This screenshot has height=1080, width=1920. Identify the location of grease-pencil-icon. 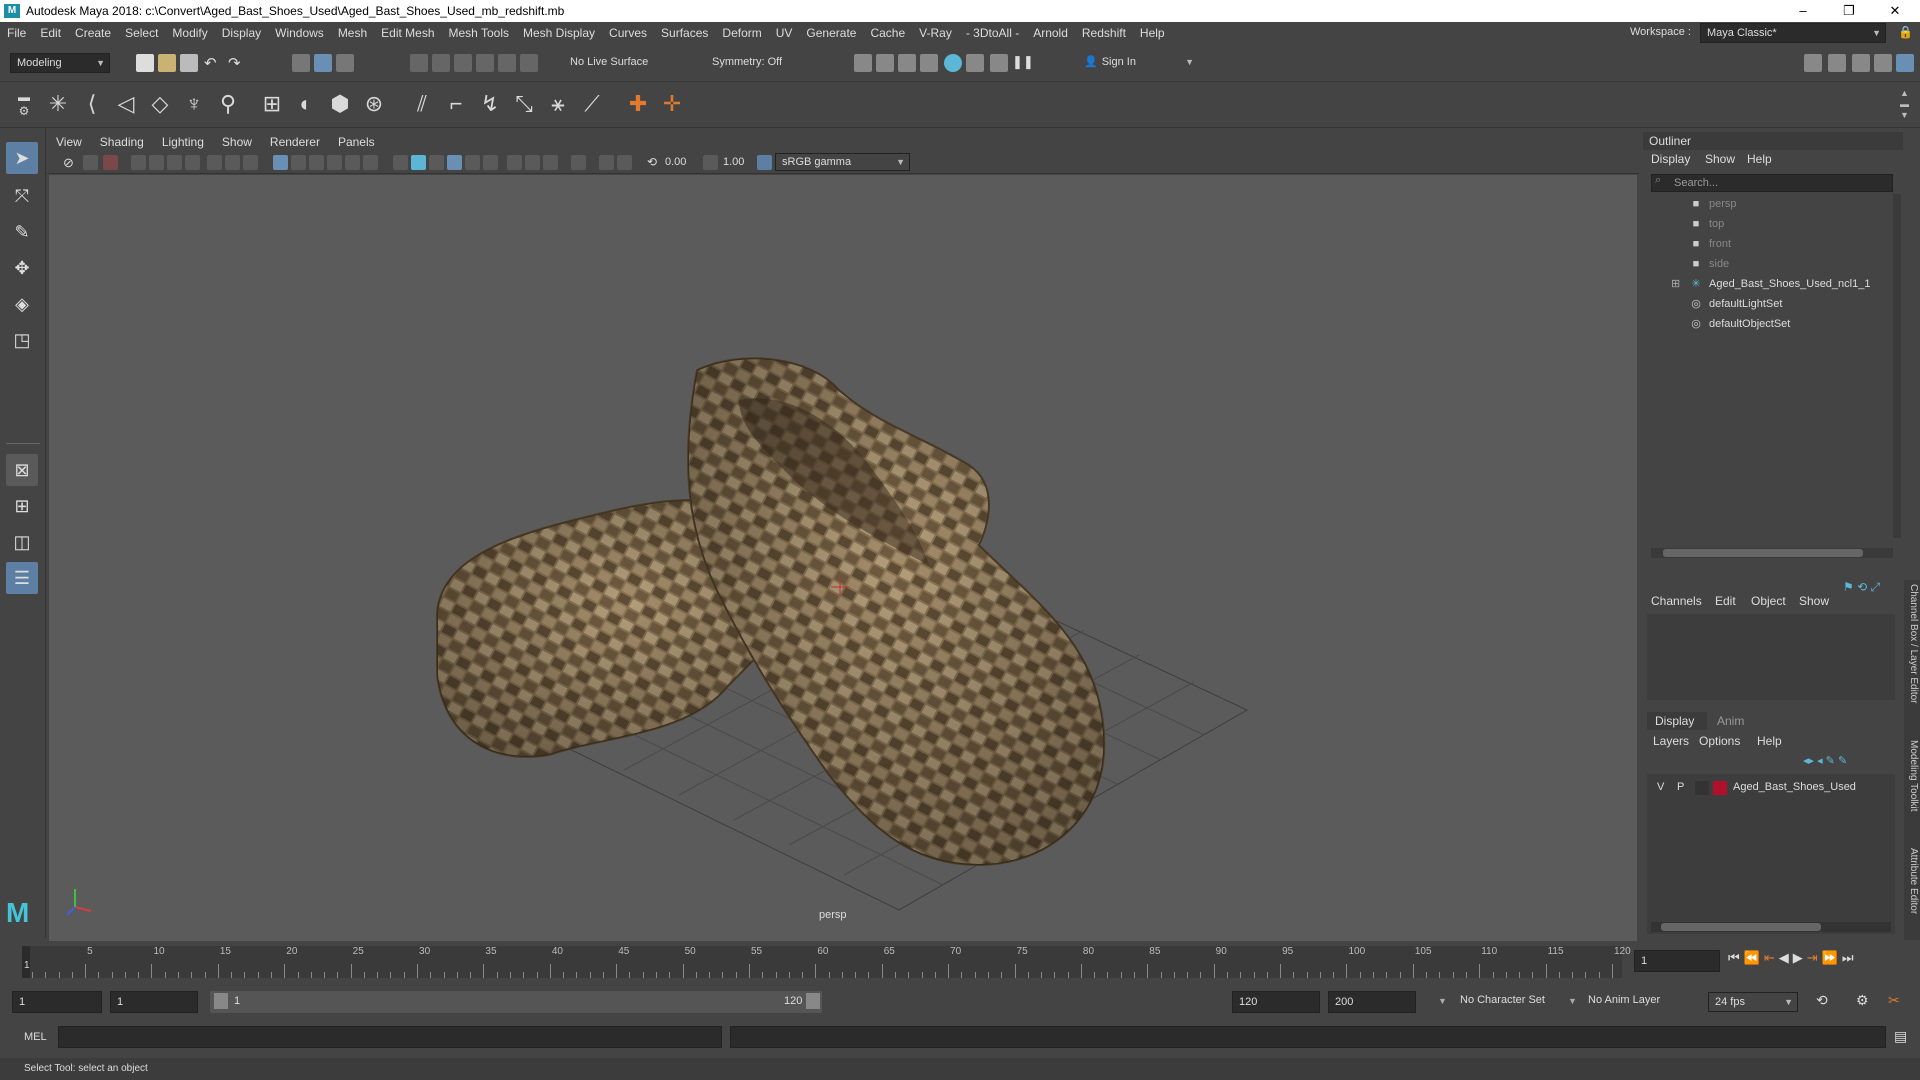
(174, 162).